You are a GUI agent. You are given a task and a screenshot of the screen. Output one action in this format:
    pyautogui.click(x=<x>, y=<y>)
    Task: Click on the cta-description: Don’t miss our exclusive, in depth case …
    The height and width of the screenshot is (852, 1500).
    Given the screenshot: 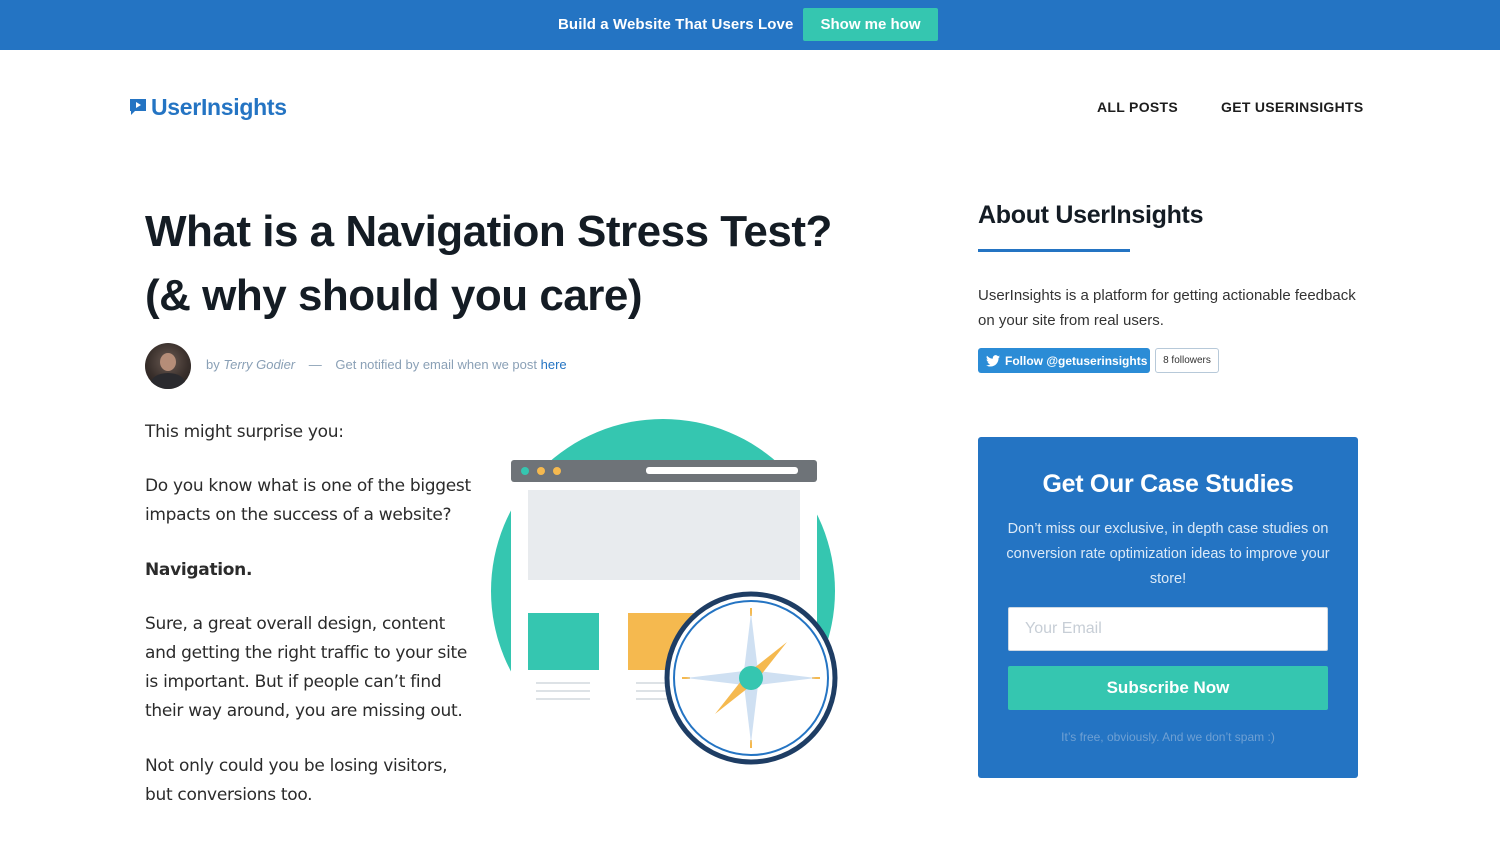 What is the action you would take?
    pyautogui.click(x=1168, y=554)
    